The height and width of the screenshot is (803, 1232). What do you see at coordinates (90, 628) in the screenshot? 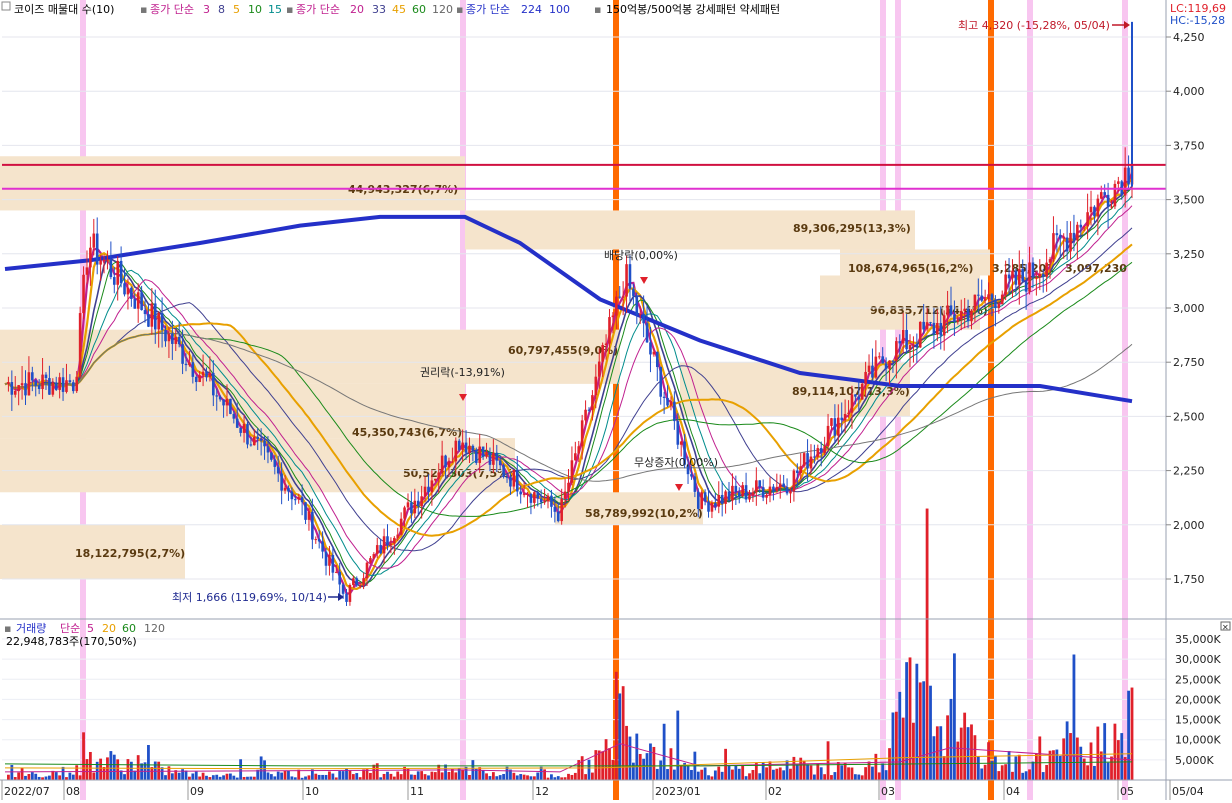
I see `volume-ma-5: 5` at bounding box center [90, 628].